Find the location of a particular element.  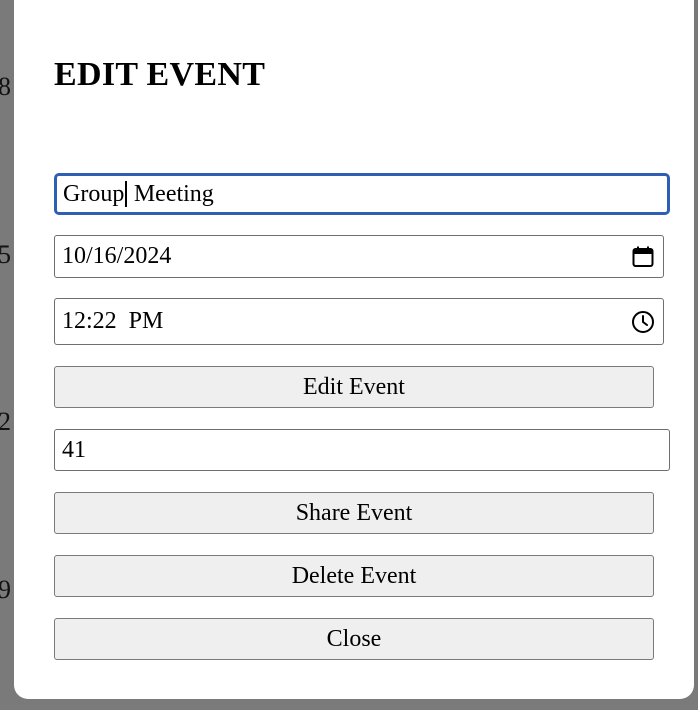

edit-event-button: Edit Event is located at coordinates (354, 387).